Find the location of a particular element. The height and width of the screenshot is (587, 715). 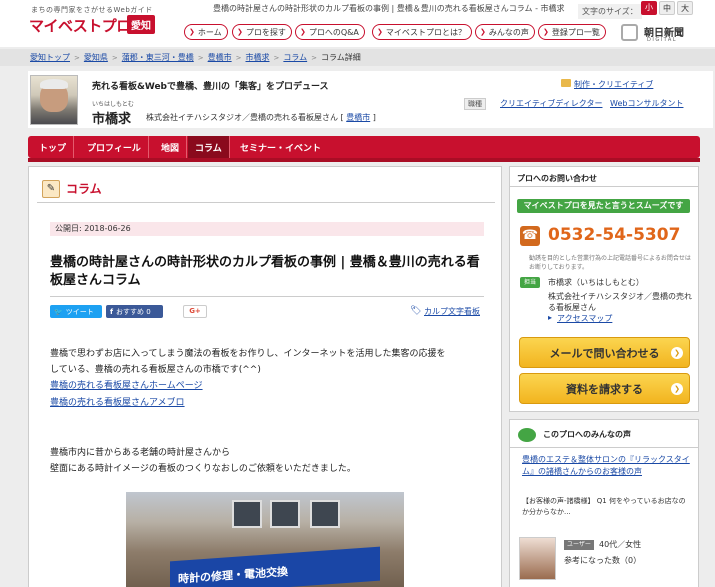

helpful-count: 参考になった数（0） is located at coordinates (603, 560).